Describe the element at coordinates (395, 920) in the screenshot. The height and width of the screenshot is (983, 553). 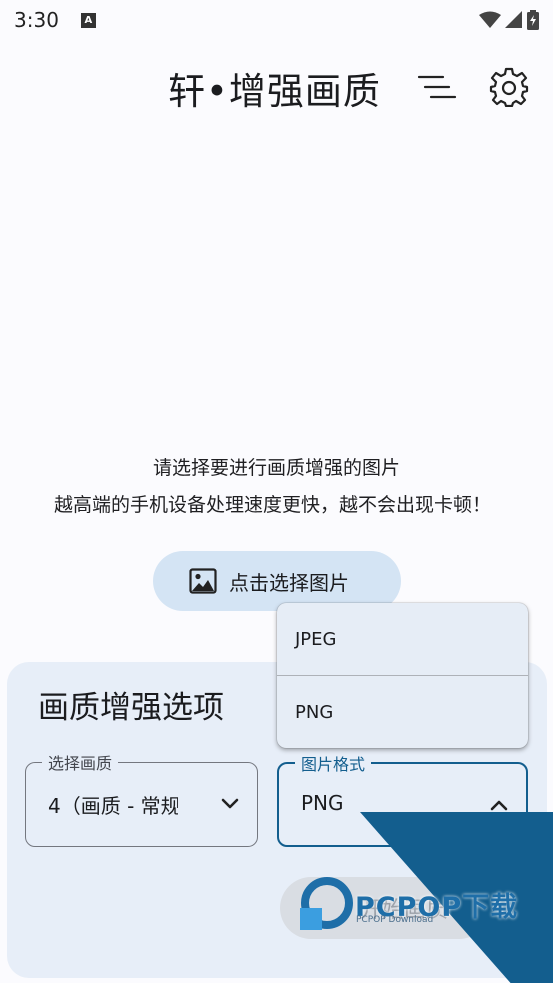
I see `watermark-subtext: PCPOP Download` at that location.